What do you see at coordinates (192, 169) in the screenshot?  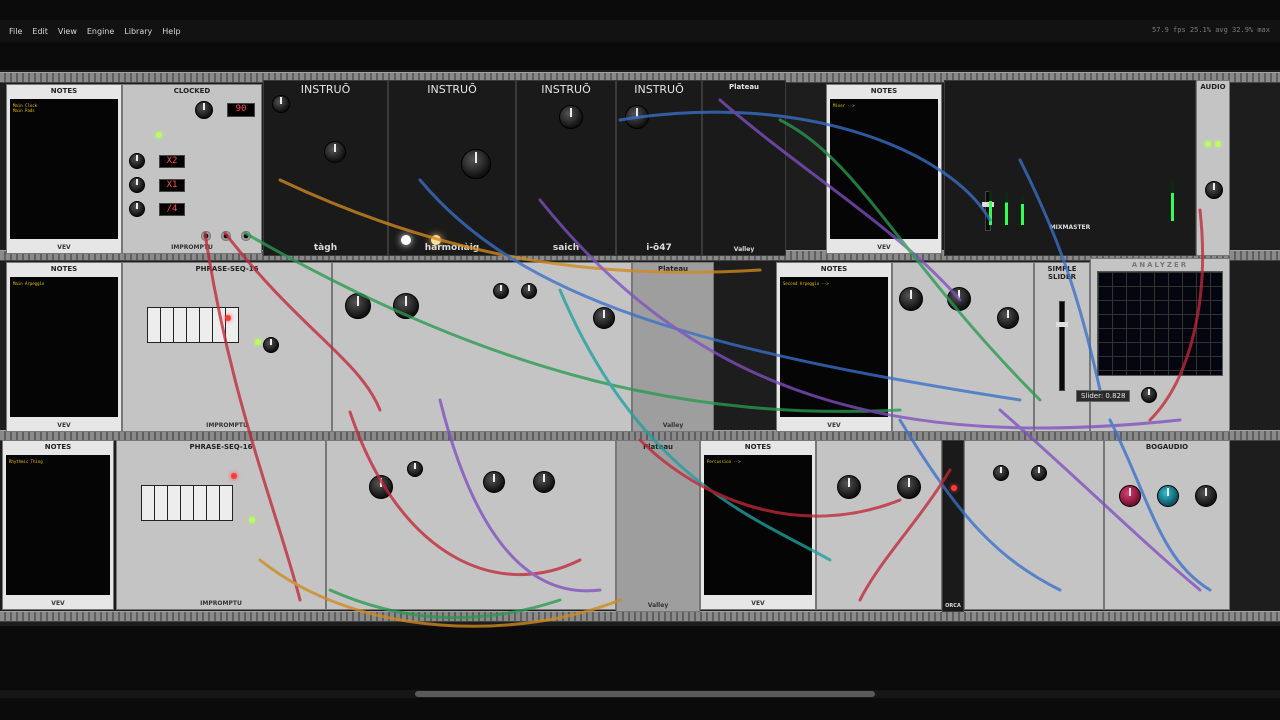 I see `clocked-module: CLOCKED 90 X2 X1 /4 IMPROMPTU` at bounding box center [192, 169].